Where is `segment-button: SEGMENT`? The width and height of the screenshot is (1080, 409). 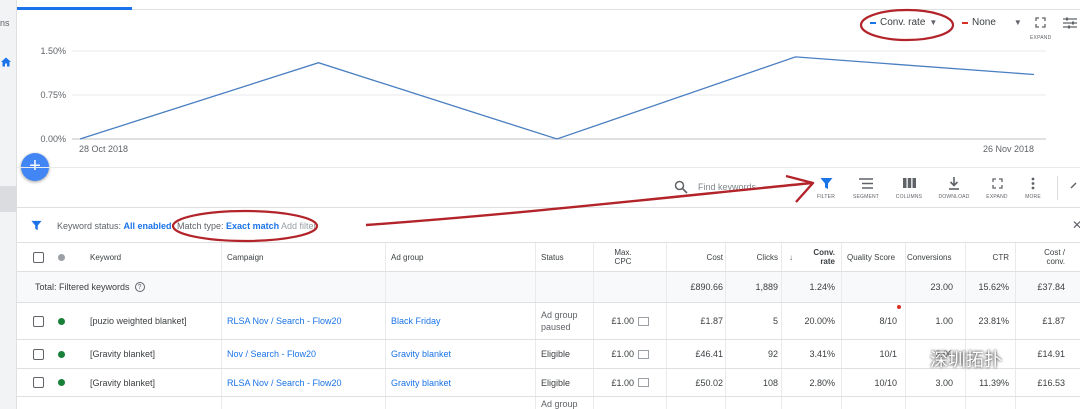 segment-button: SEGMENT is located at coordinates (866, 188).